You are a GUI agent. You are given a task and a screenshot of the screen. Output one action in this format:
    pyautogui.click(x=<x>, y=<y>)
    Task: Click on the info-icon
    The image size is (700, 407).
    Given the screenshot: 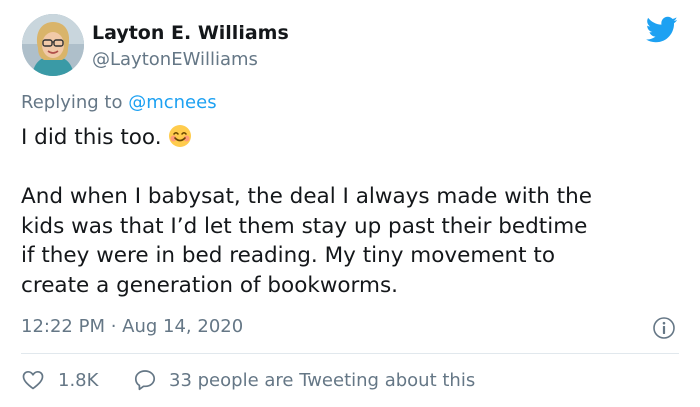 What is the action you would take?
    pyautogui.click(x=664, y=328)
    